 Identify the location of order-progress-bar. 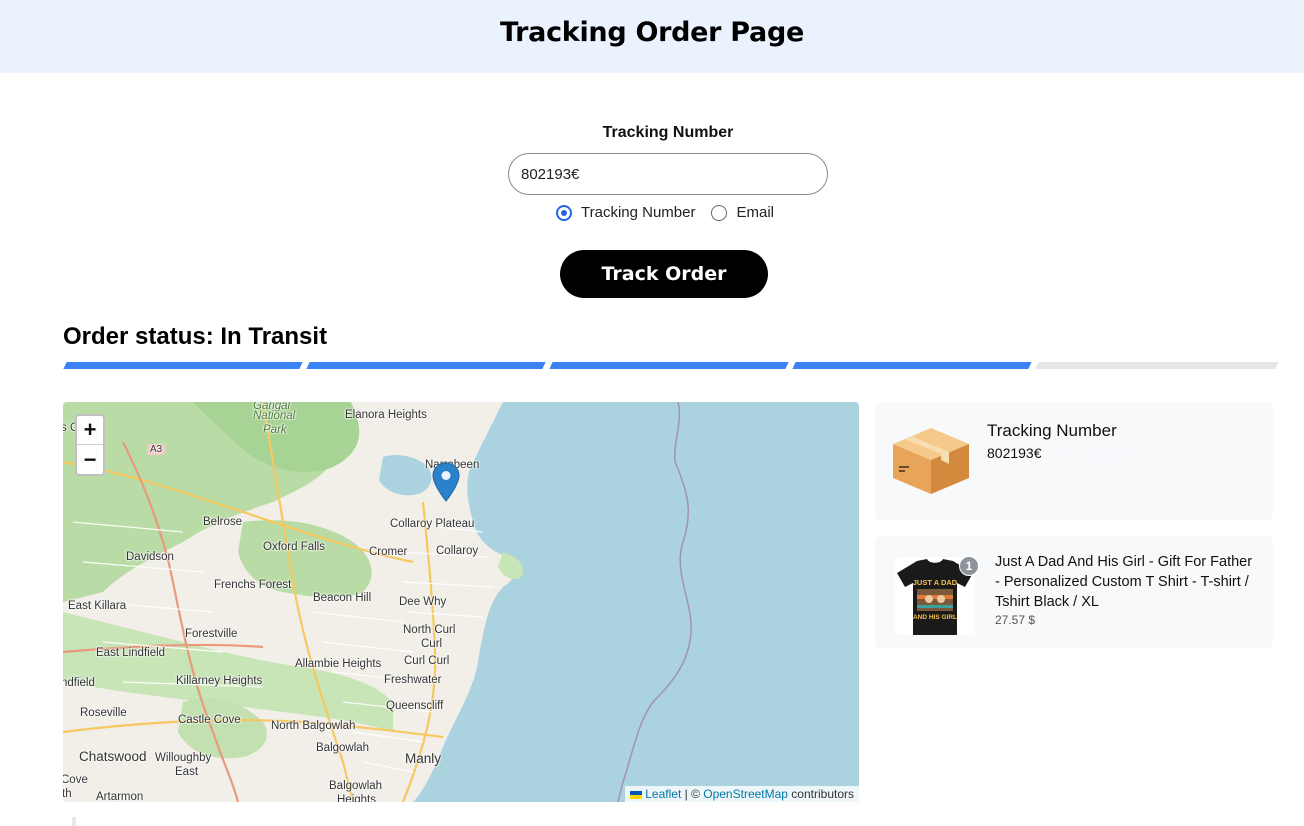
(671, 365).